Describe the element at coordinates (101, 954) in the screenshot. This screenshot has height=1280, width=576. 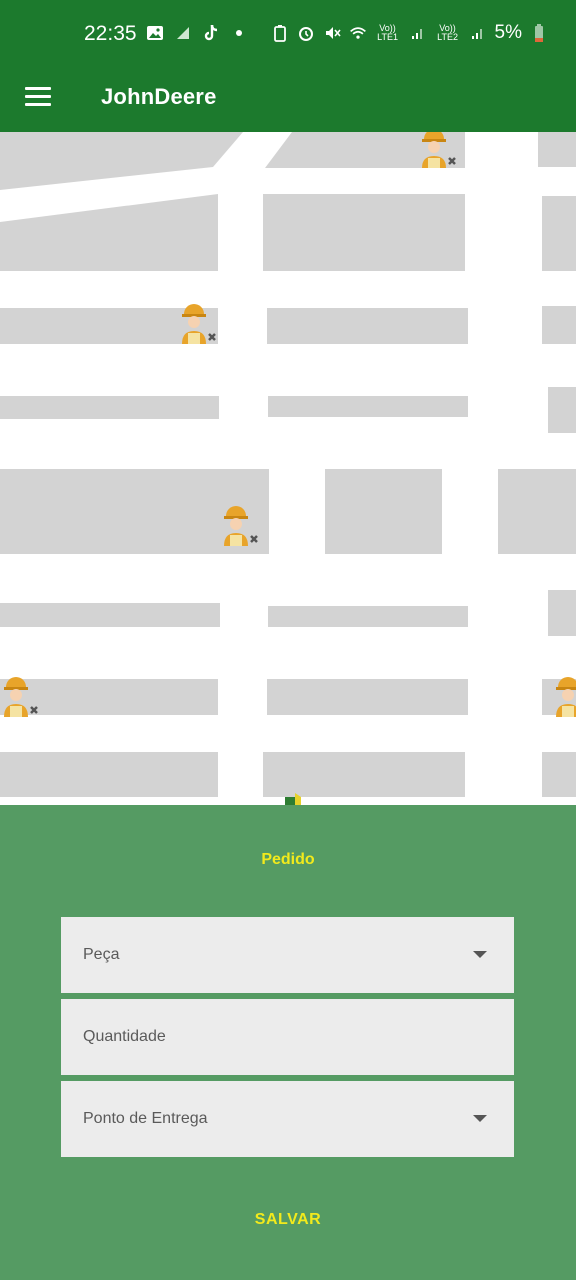
I see `field-label: Peça` at that location.